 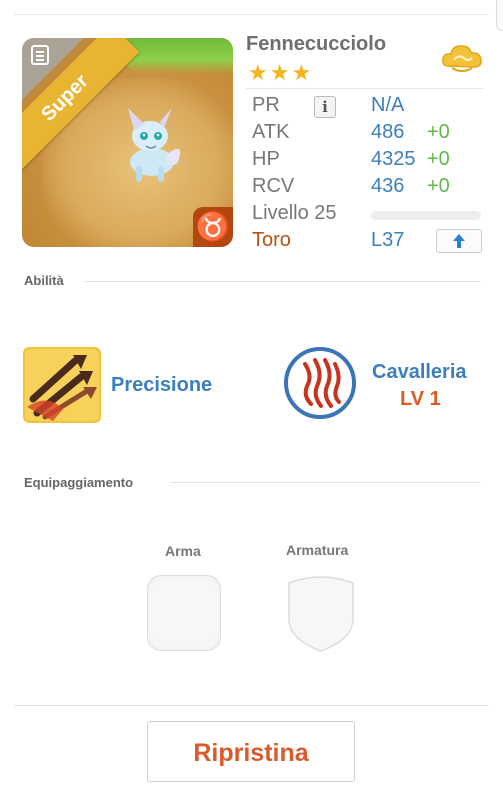 What do you see at coordinates (213, 227) in the screenshot?
I see `taurus-sign-icon: ♉` at bounding box center [213, 227].